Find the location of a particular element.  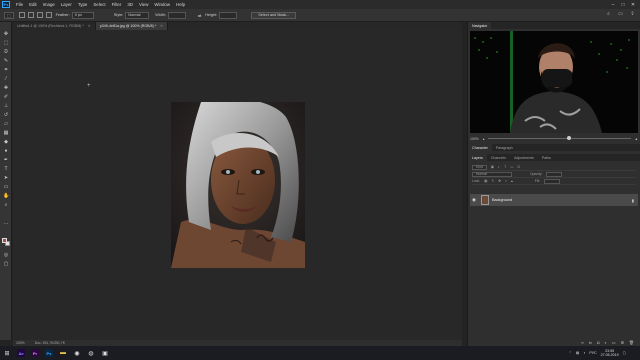

volume-icon: ◖ is located at coordinates (584, 353).